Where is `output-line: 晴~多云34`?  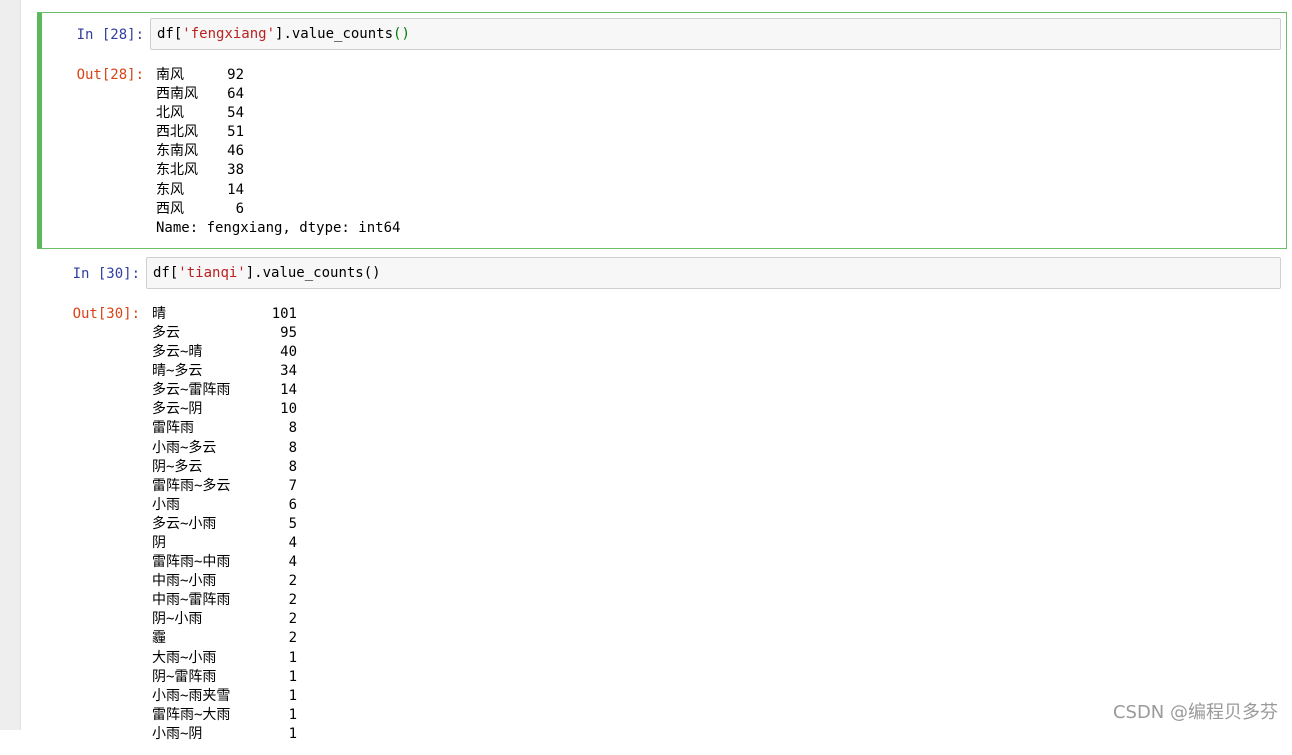 output-line: 晴~多云34 is located at coordinates (713, 371).